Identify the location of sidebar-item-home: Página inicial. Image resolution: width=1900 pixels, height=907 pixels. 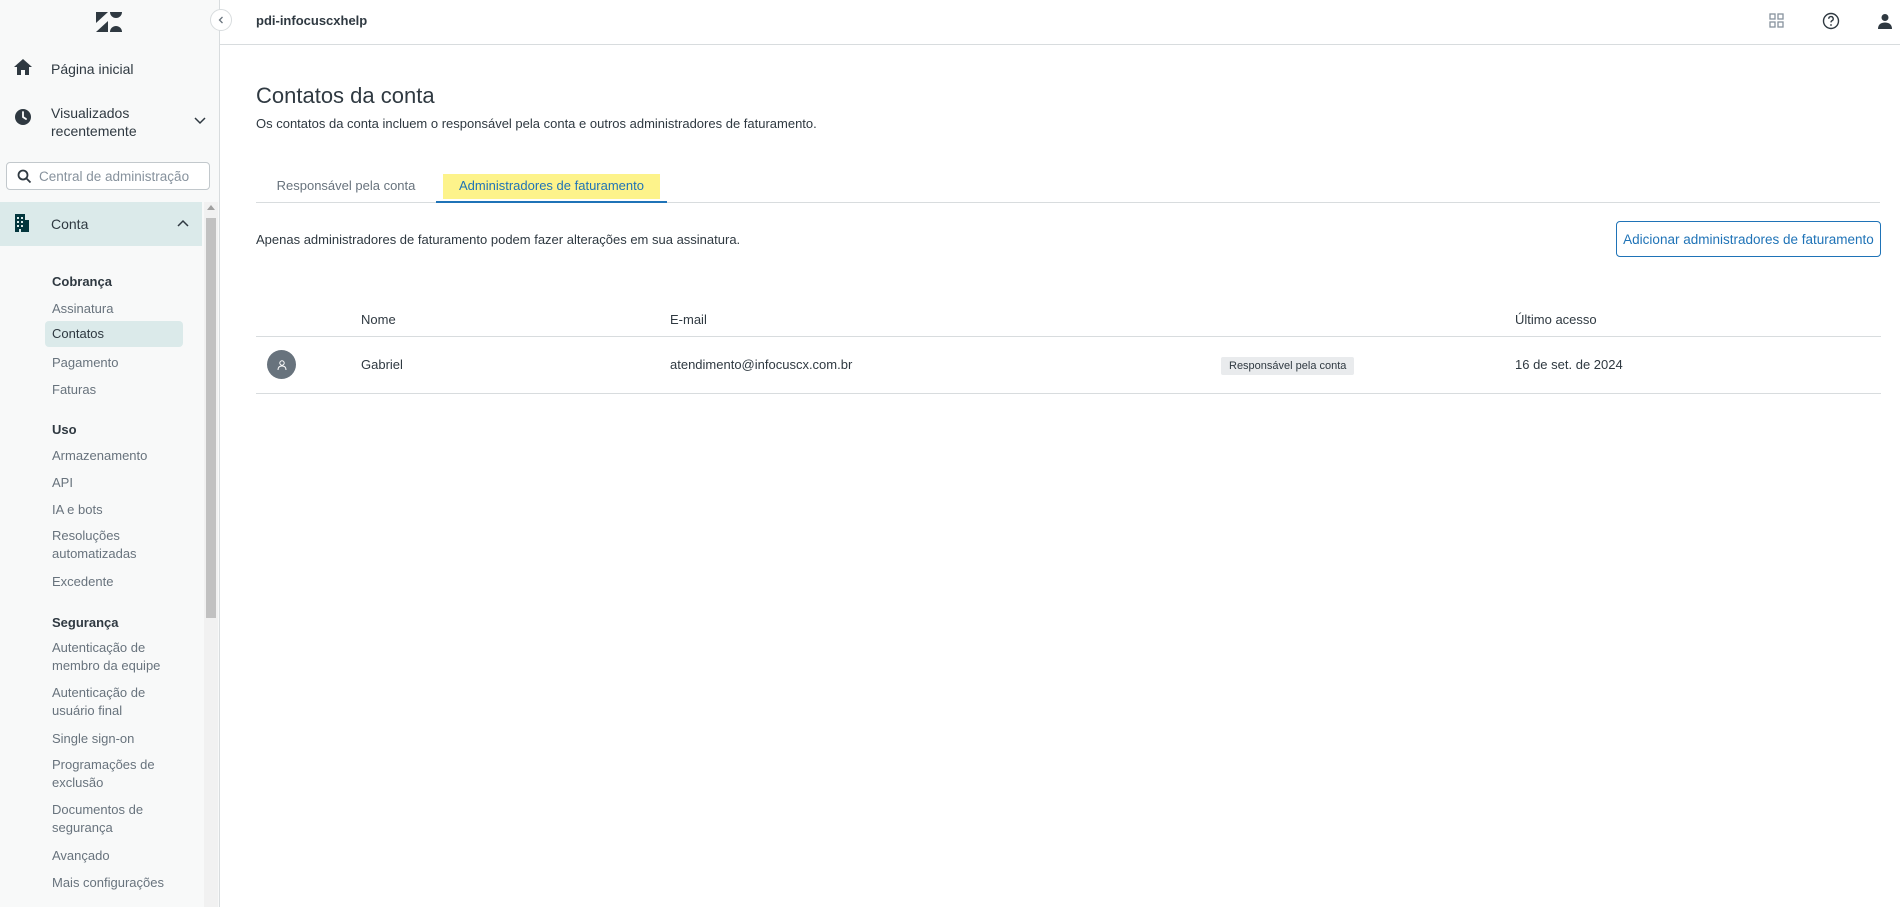
(109, 69).